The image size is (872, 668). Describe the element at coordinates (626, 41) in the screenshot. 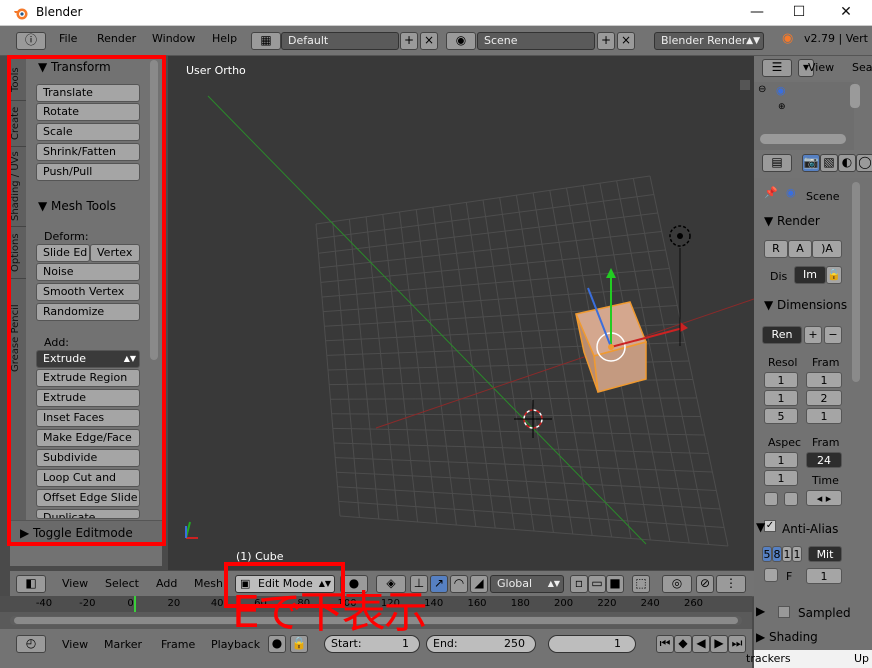

I see `scene-close-icon: ×` at that location.